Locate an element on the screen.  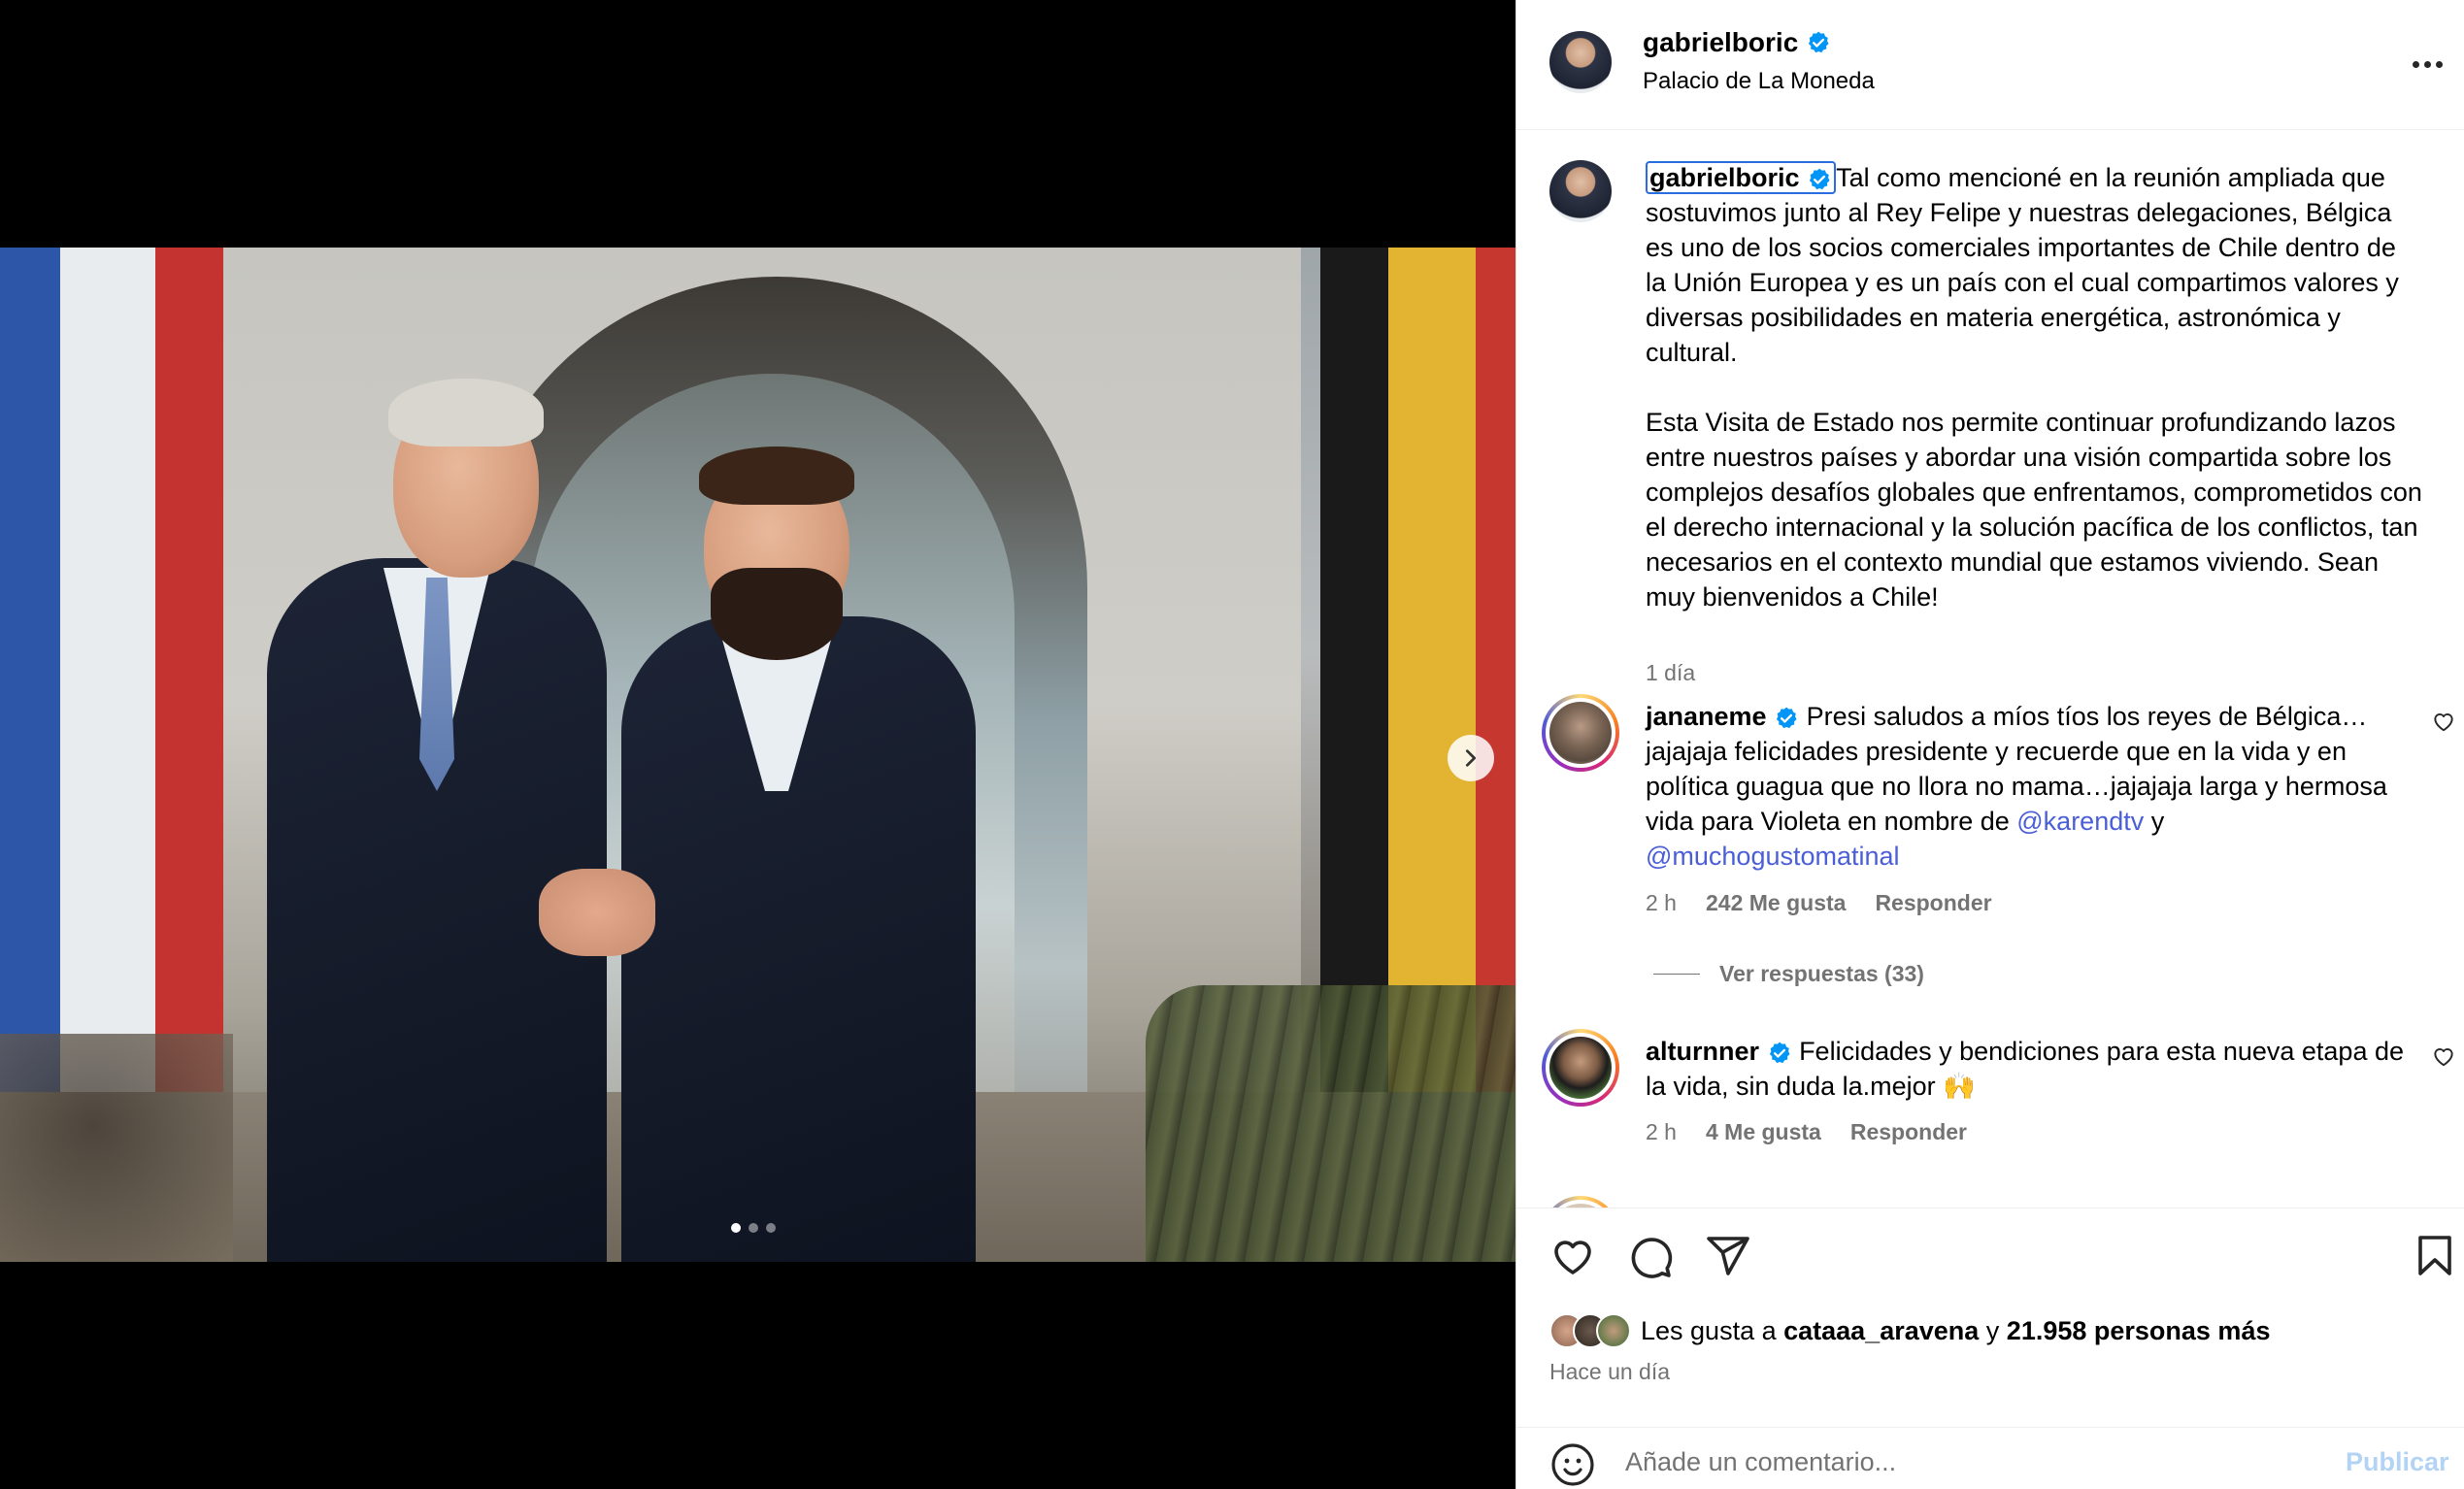
author-avatar is located at coordinates (1580, 62).